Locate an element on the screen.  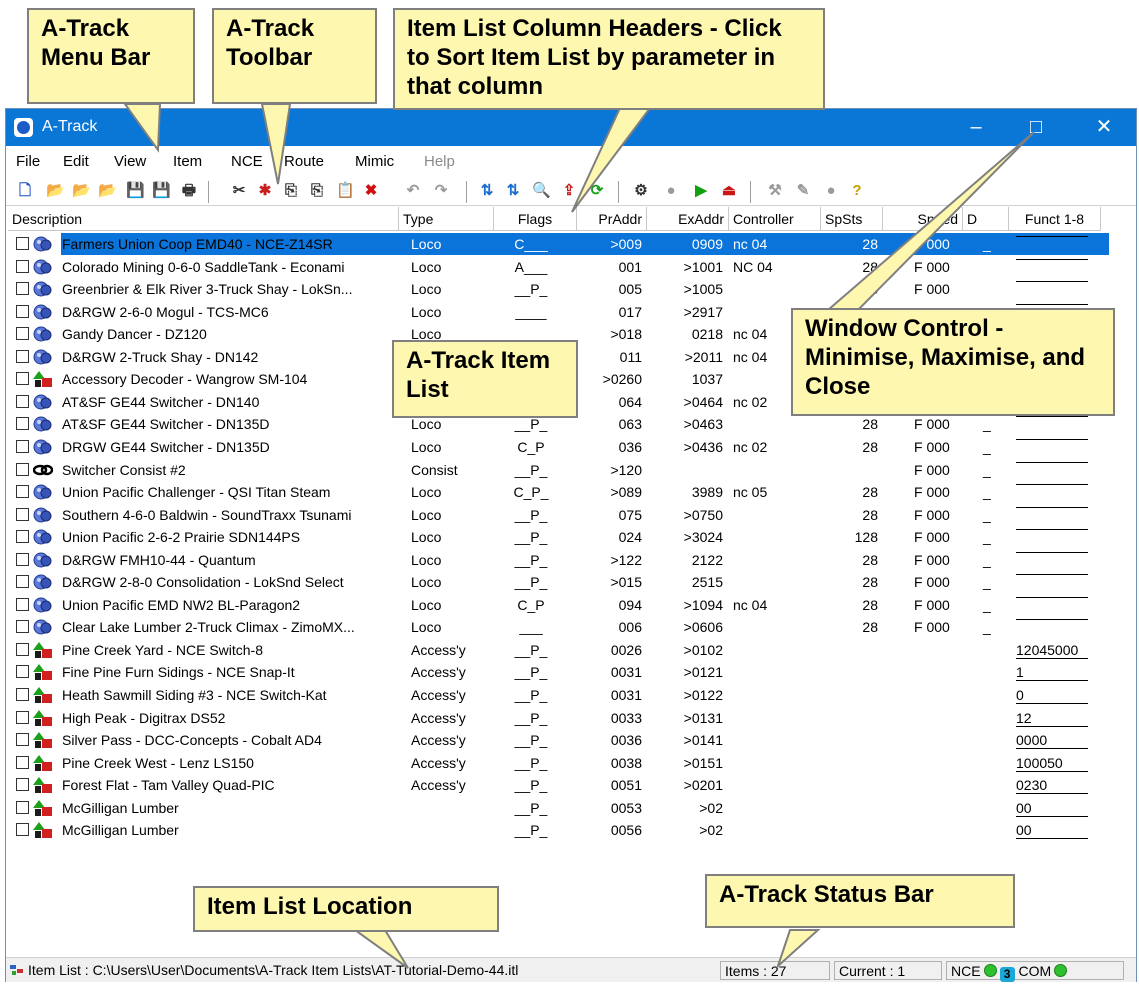
run-icon: ▶ is located at coordinates (701, 191).